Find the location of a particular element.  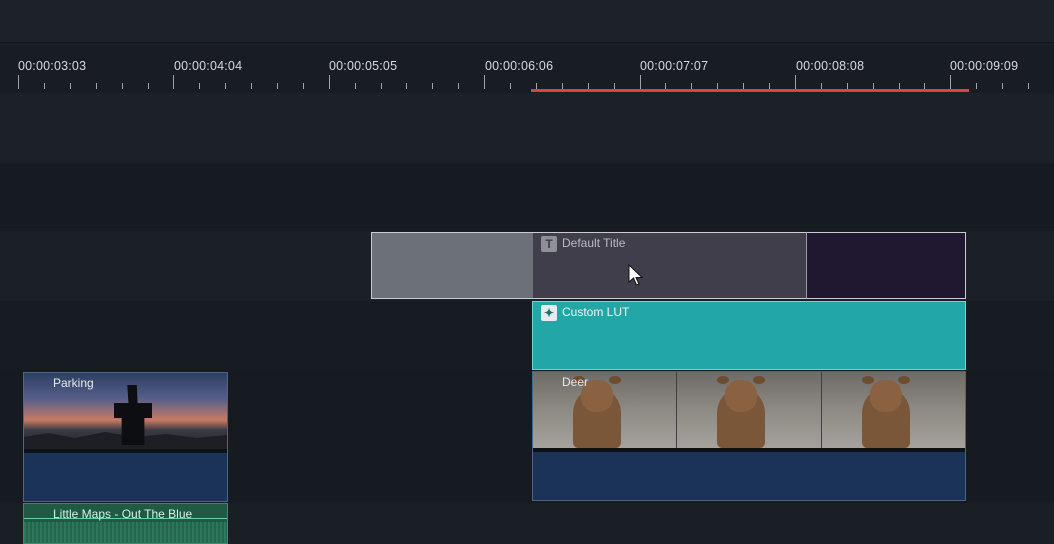

clip-thumbnail-strip is located at coordinates (749, 410).